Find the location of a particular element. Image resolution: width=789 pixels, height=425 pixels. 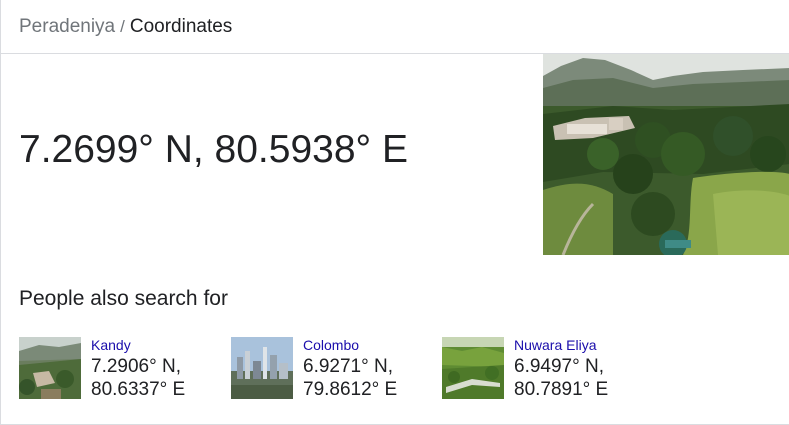

related-item-longitude: 80.6337° E is located at coordinates (138, 389).